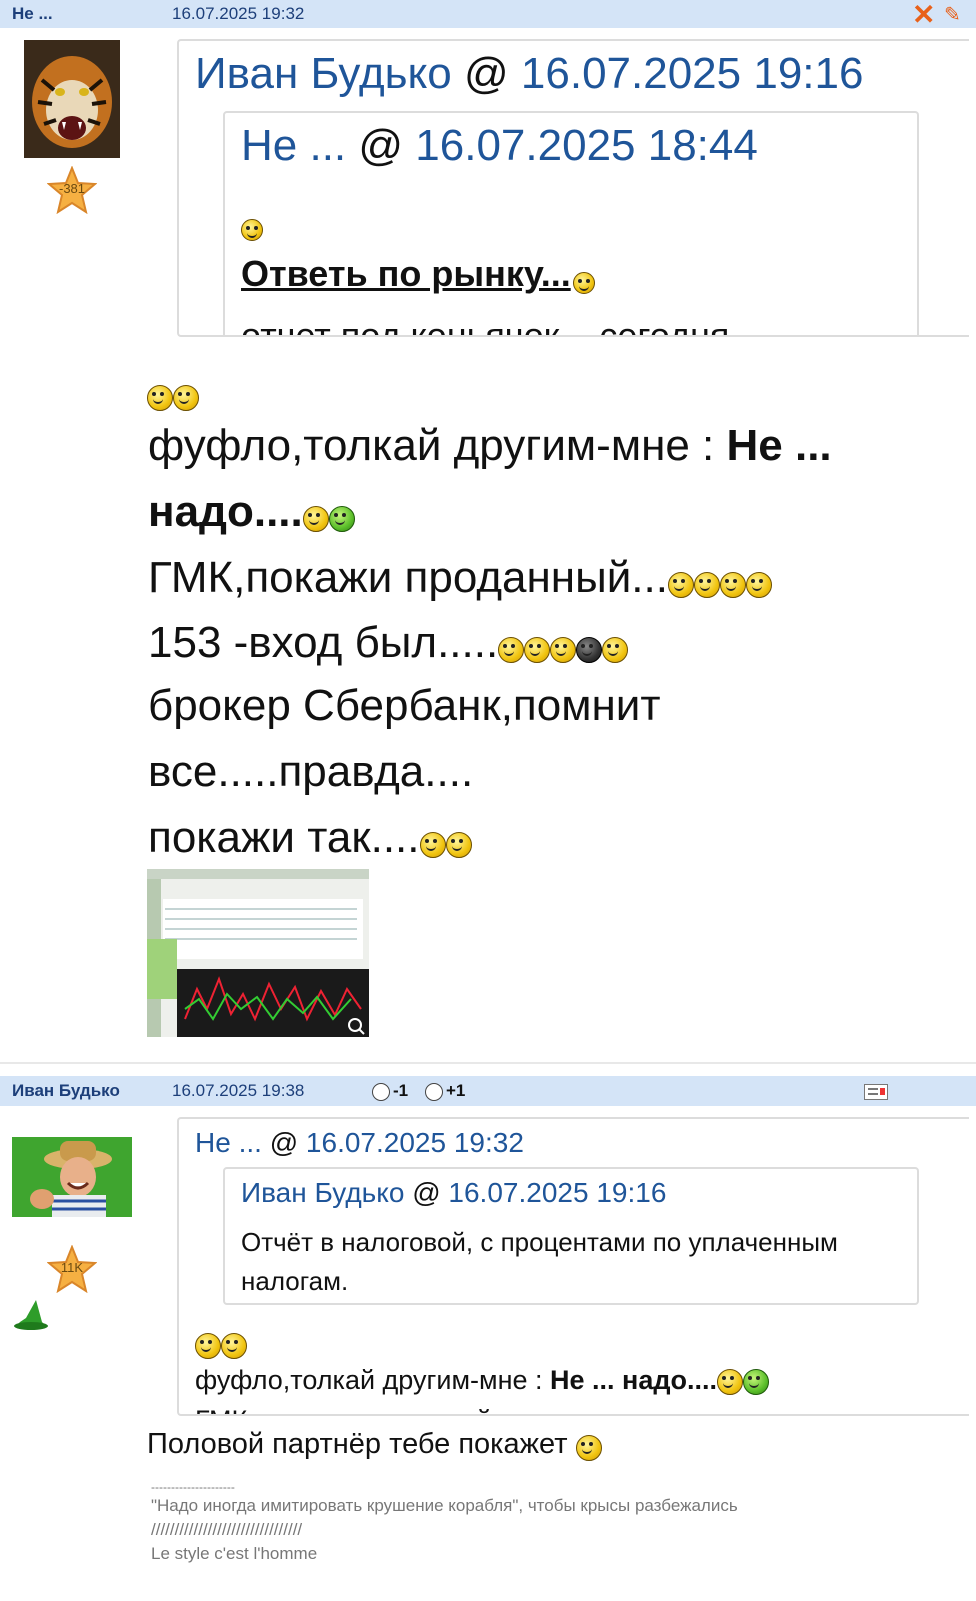  What do you see at coordinates (404, 705) in the screenshot?
I see `post-text-line: брокер Сбербанк,помнит` at bounding box center [404, 705].